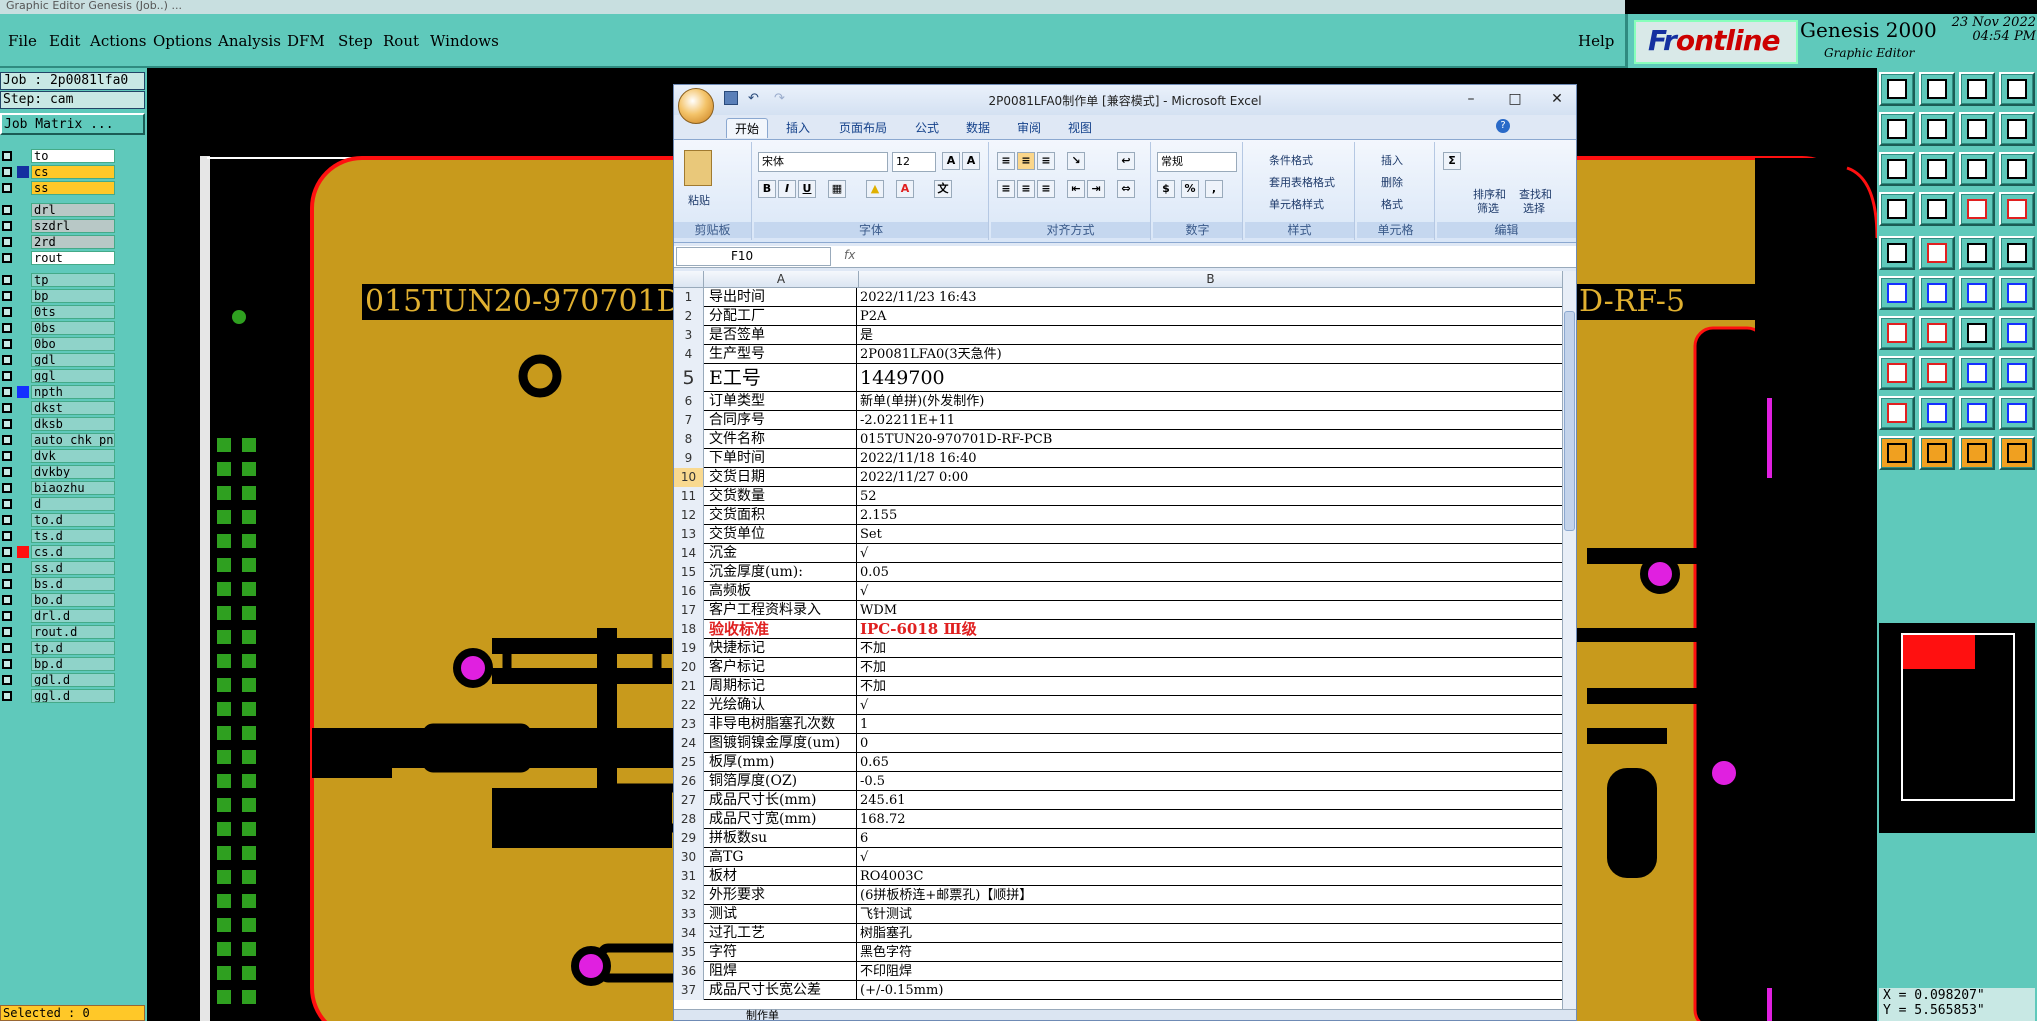 This screenshot has height=1021, width=2037. Describe the element at coordinates (783, 458) in the screenshot. I see `cell-a: 下单时间` at that location.